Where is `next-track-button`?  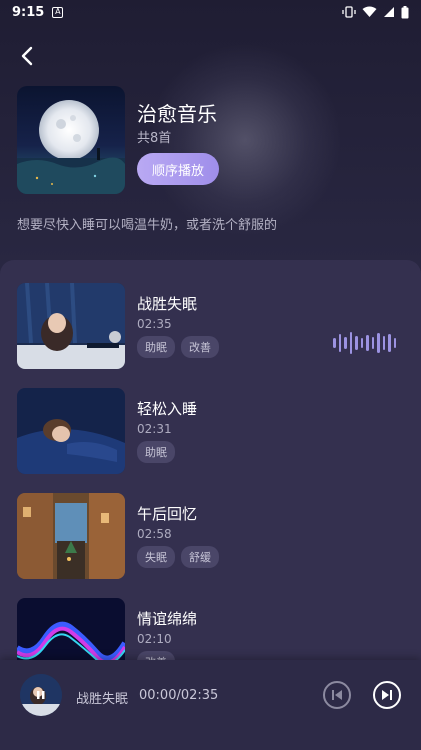
next-track-button is located at coordinates (387, 695).